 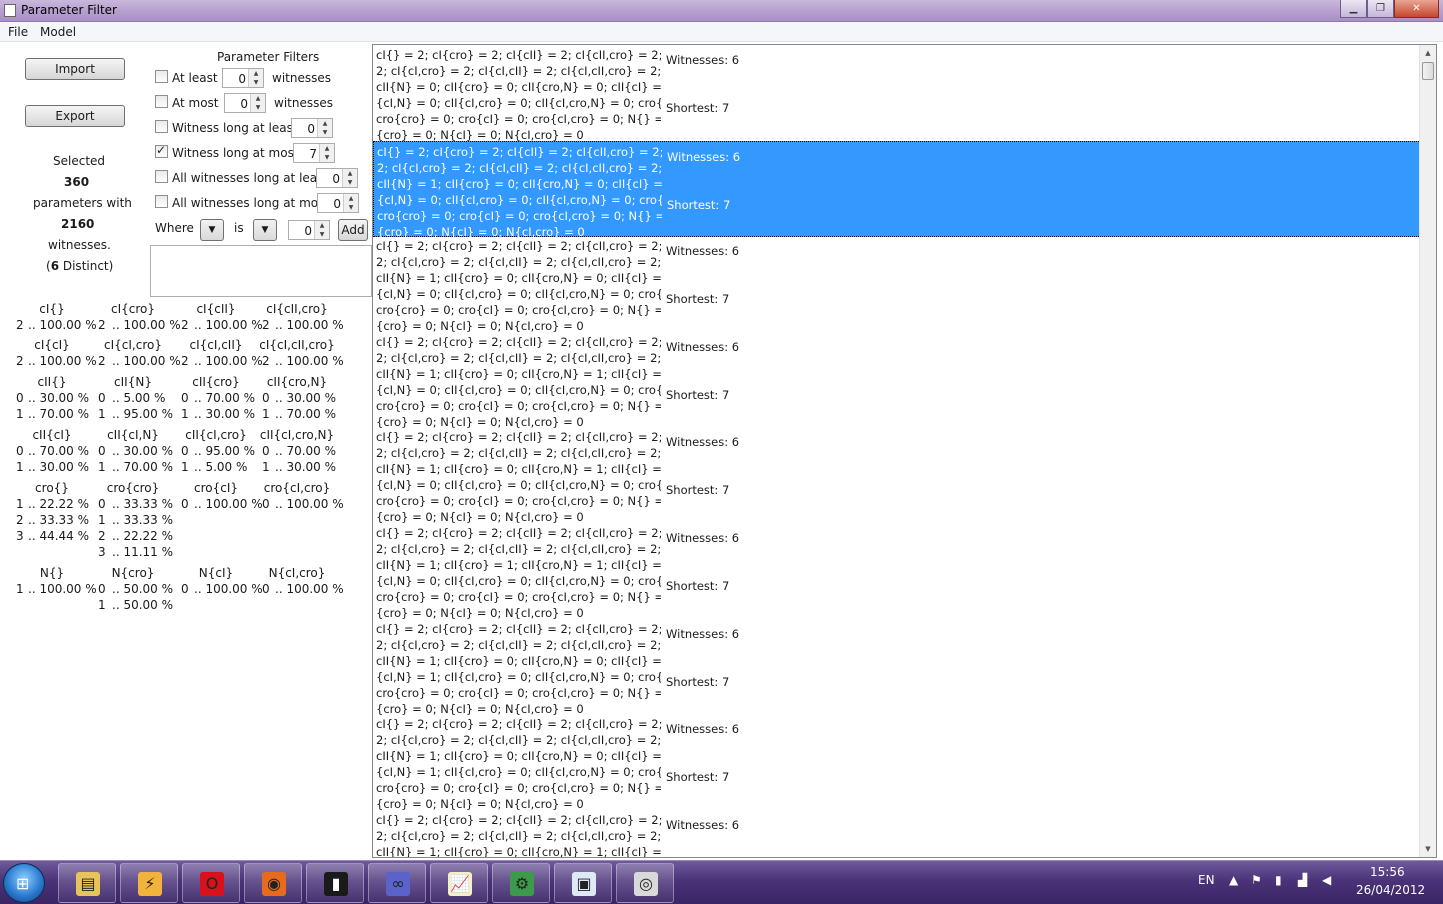 I want to click on menu-model: Model, so click(x=58, y=32).